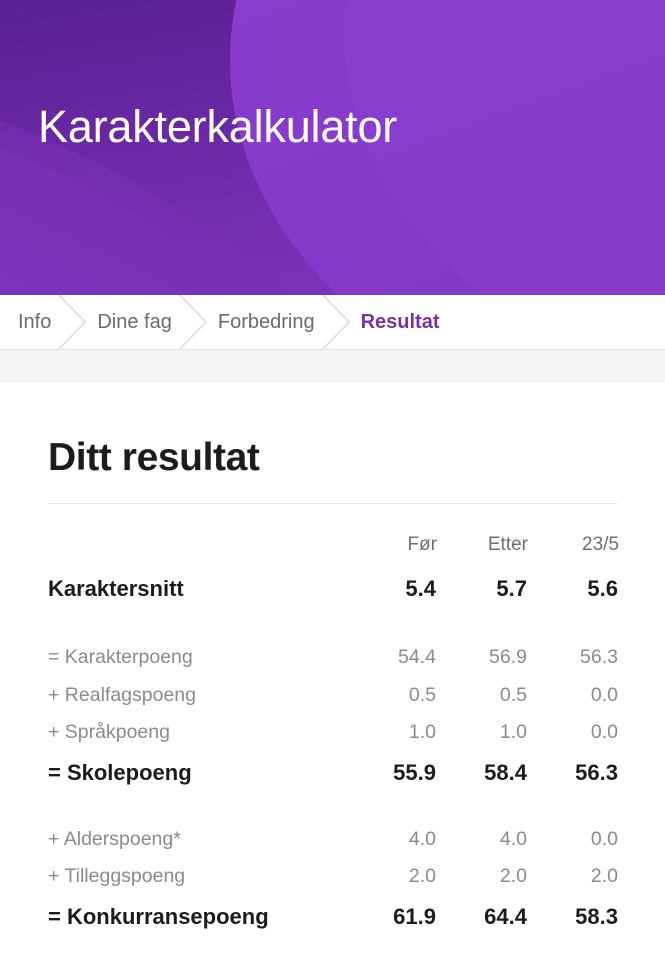  I want to click on row-value: 56.9, so click(508, 657).